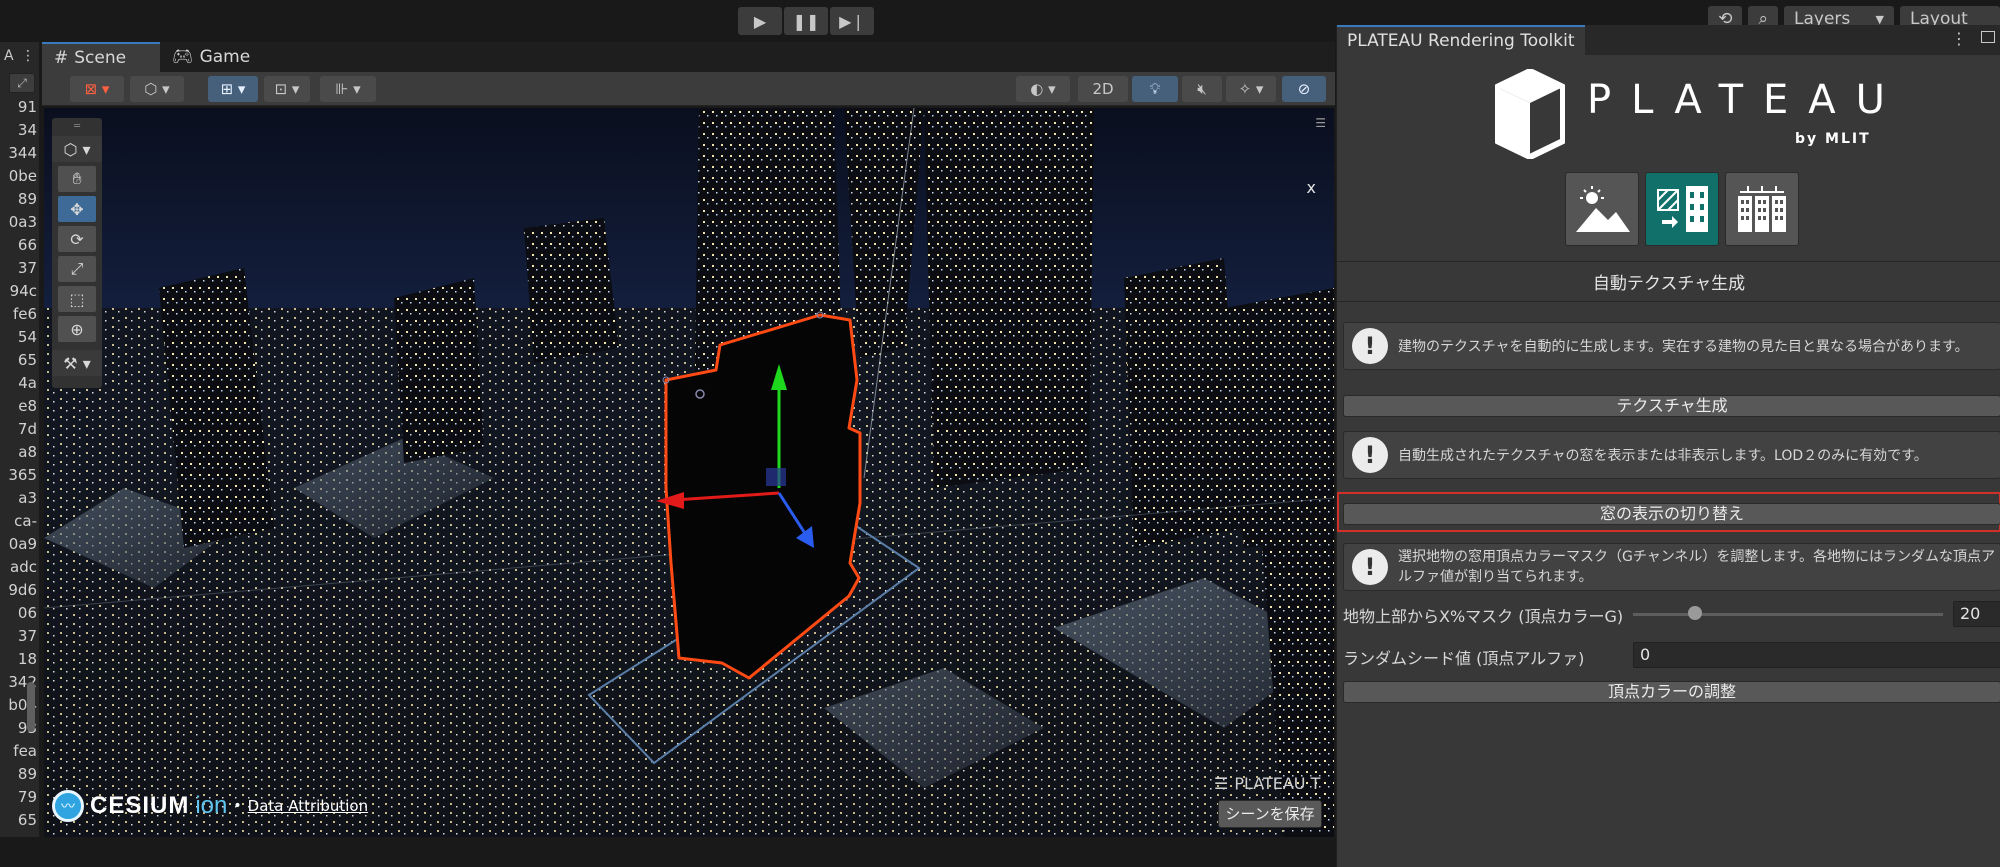 The height and width of the screenshot is (867, 2000). Describe the element at coordinates (19, 130) in the screenshot. I see `hierarchy-item: 34` at that location.